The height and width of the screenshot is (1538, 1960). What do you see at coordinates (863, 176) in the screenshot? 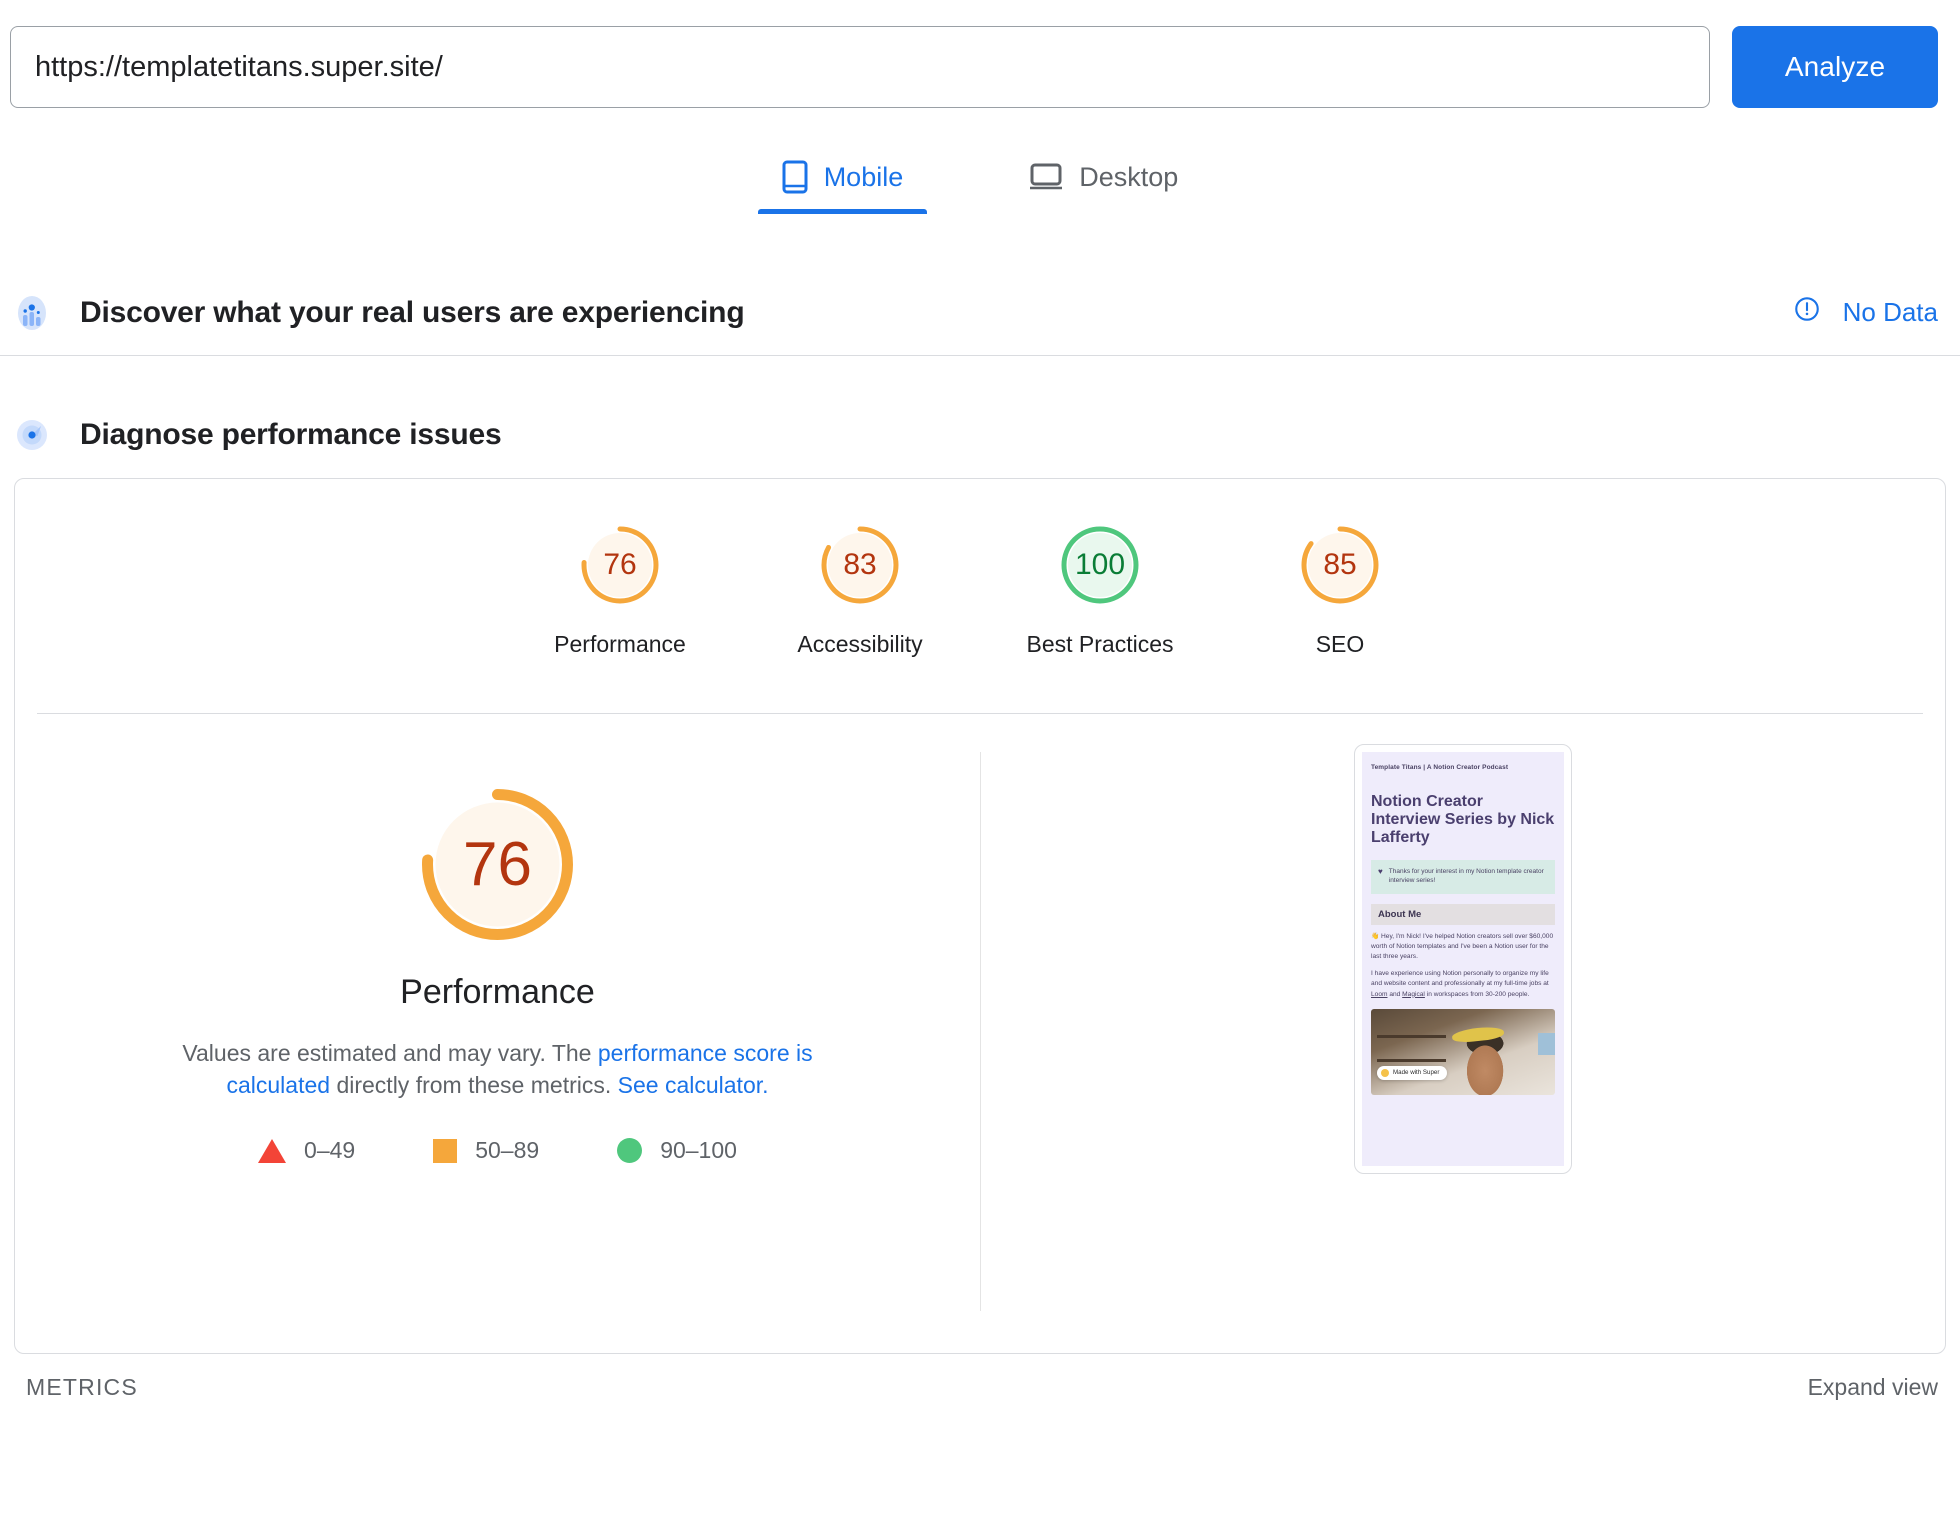
I see `tab-mobile-label: Mobile` at bounding box center [863, 176].